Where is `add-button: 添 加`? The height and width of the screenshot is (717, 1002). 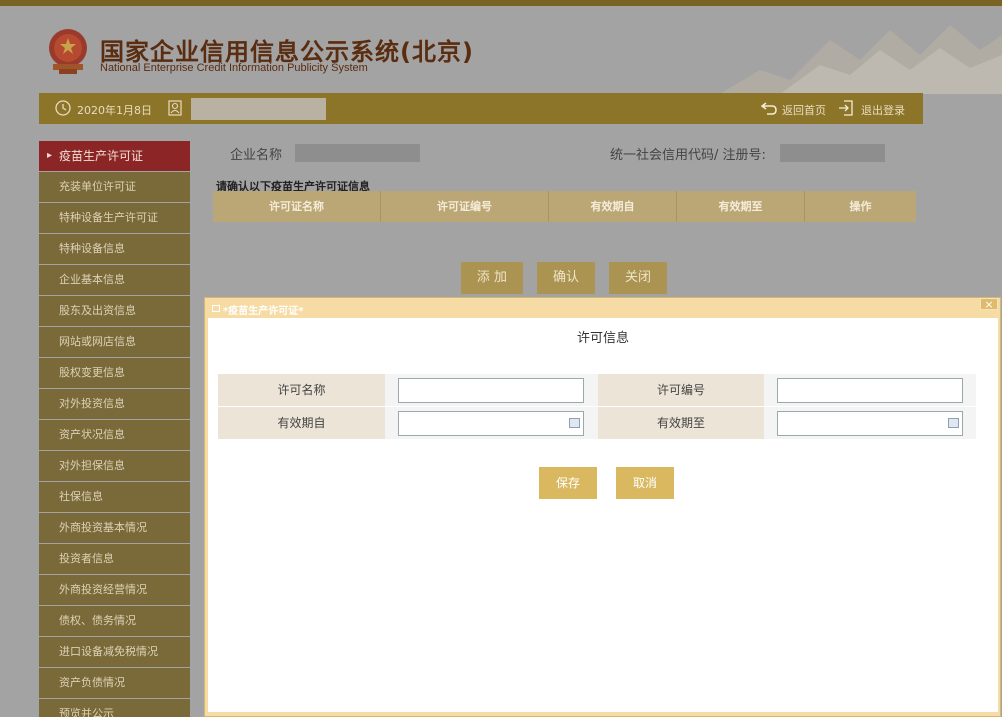
add-button: 添 加 is located at coordinates (492, 278).